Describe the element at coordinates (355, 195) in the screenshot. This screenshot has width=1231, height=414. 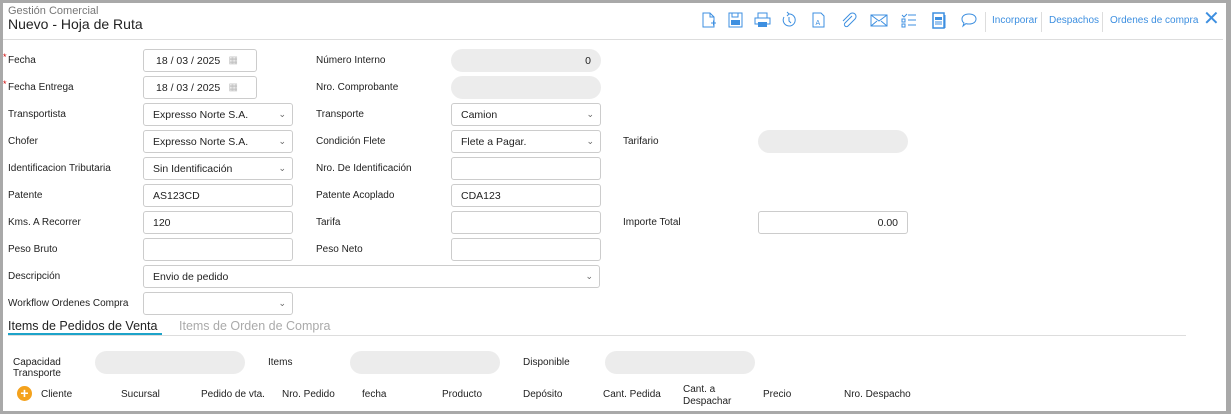
I see `patente-acoplado-label: Patente Acoplado` at that location.